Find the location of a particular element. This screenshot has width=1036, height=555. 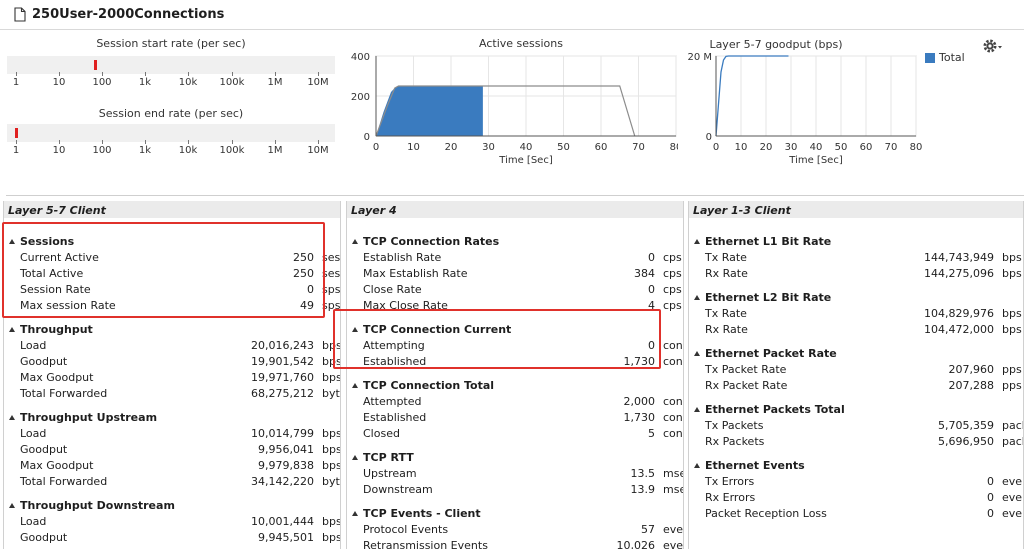

group-header: Ethernet L2 Bit Rate is located at coordinates (856, 298).